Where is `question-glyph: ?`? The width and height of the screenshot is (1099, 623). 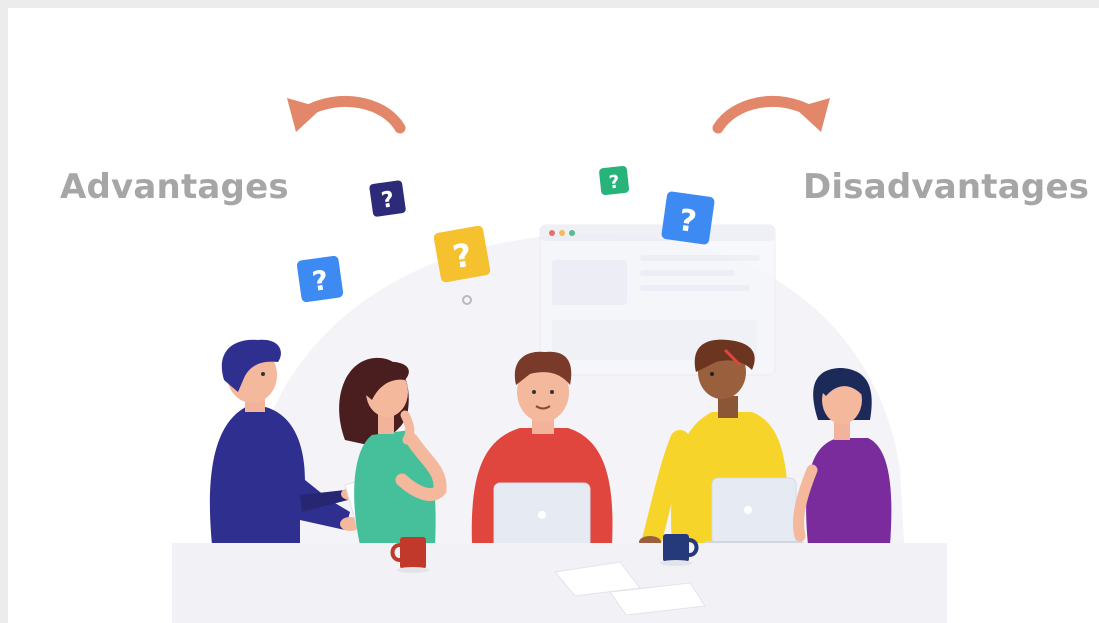 question-glyph: ? is located at coordinates (614, 182).